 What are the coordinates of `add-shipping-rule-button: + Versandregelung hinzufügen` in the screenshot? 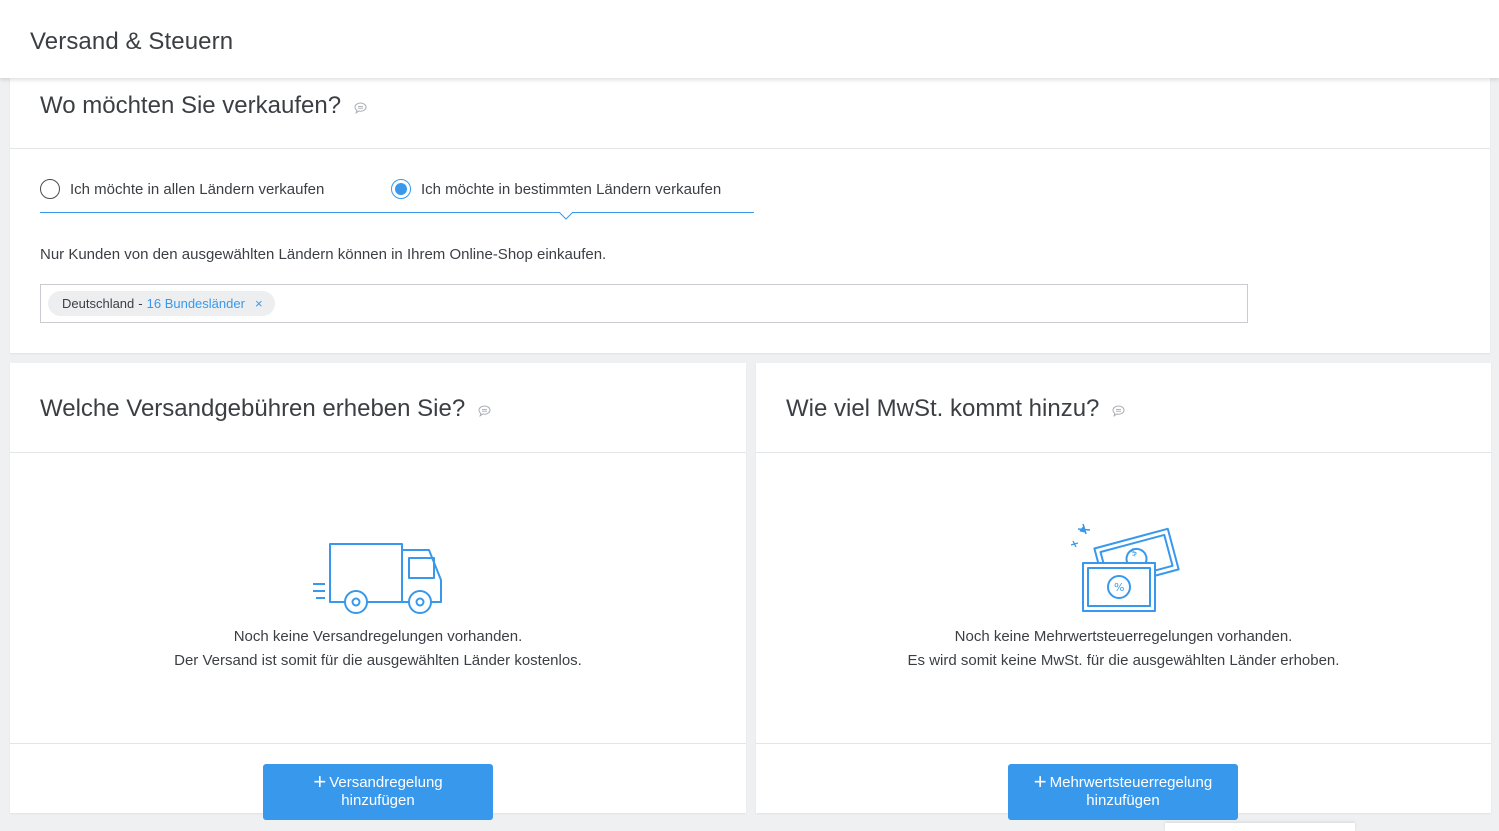 It's located at (378, 792).